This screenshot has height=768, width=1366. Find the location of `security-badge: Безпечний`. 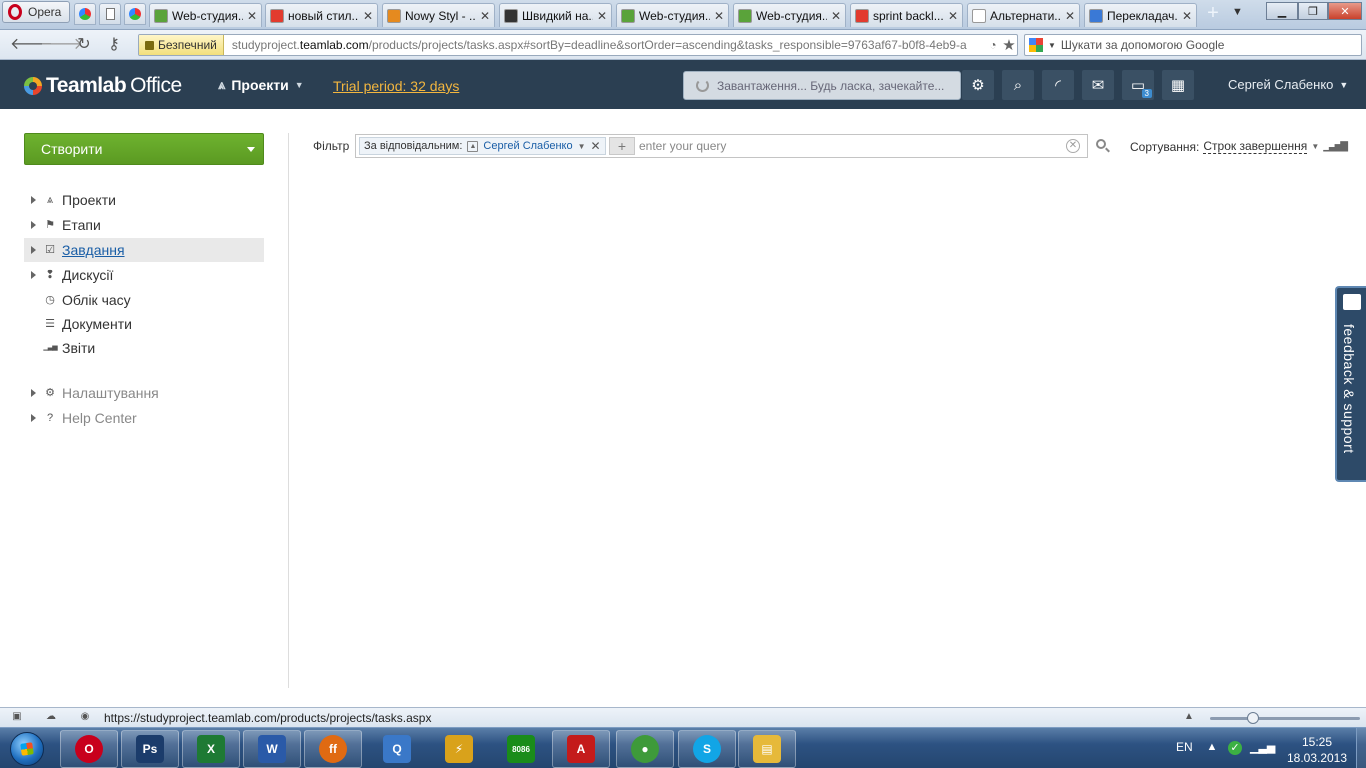

security-badge: Безпечний is located at coordinates (181, 45).